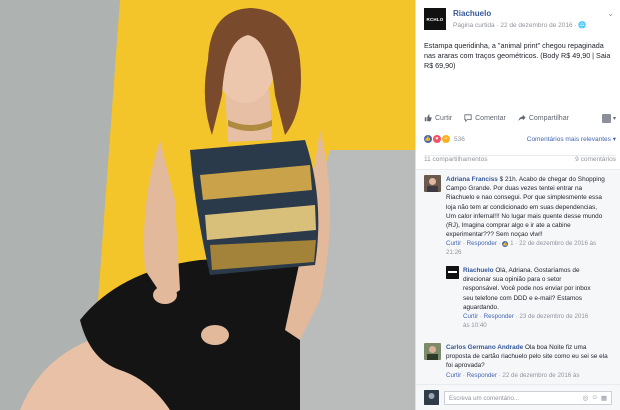 This screenshot has height=410, width=620. I want to click on comment-author: Riachuelo, so click(478, 270).